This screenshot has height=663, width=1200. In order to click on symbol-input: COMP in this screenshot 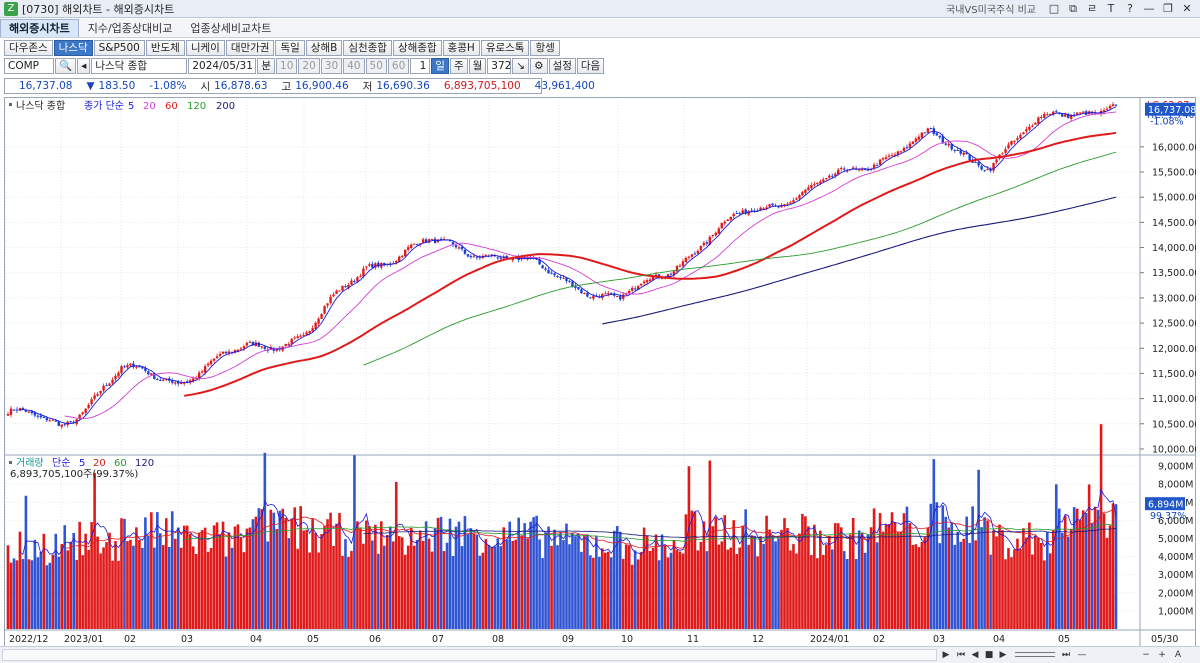, I will do `click(29, 66)`.